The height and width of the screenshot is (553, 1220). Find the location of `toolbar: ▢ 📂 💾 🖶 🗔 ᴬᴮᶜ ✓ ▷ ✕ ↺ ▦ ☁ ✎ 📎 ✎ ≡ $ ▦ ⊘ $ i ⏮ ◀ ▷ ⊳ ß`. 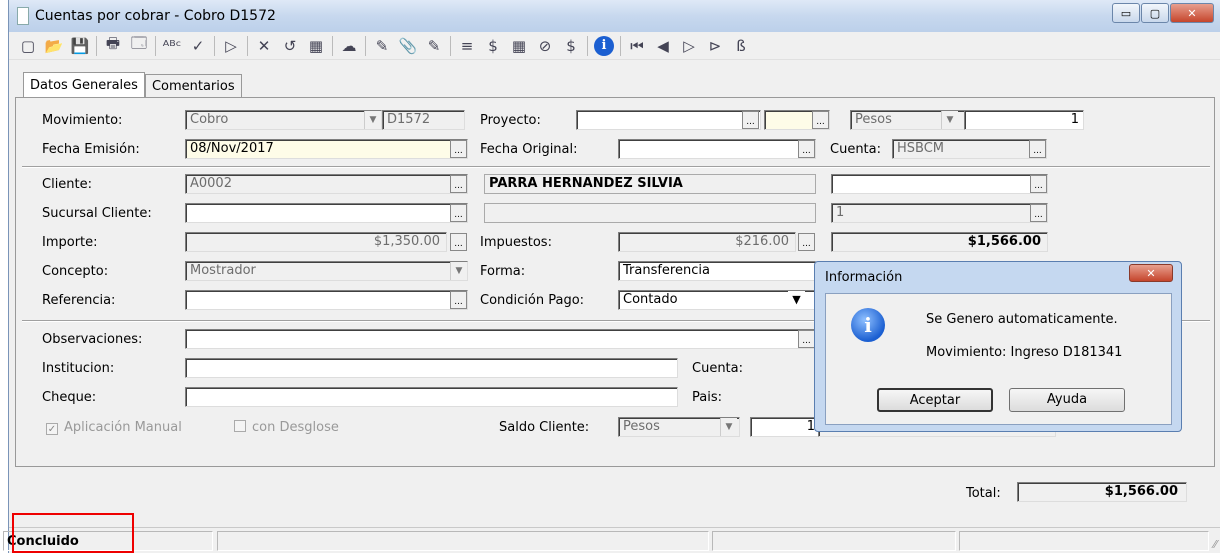

toolbar: ▢ 📂 💾 🖶 🗔 ᴬᴮᶜ ✓ ▷ ✕ ↺ ▦ ☁ ✎ 📎 ✎ ≡ $ ▦ ⊘ $ i ⏮ ◀ ▷ ⊳ ß is located at coordinates (614, 46).